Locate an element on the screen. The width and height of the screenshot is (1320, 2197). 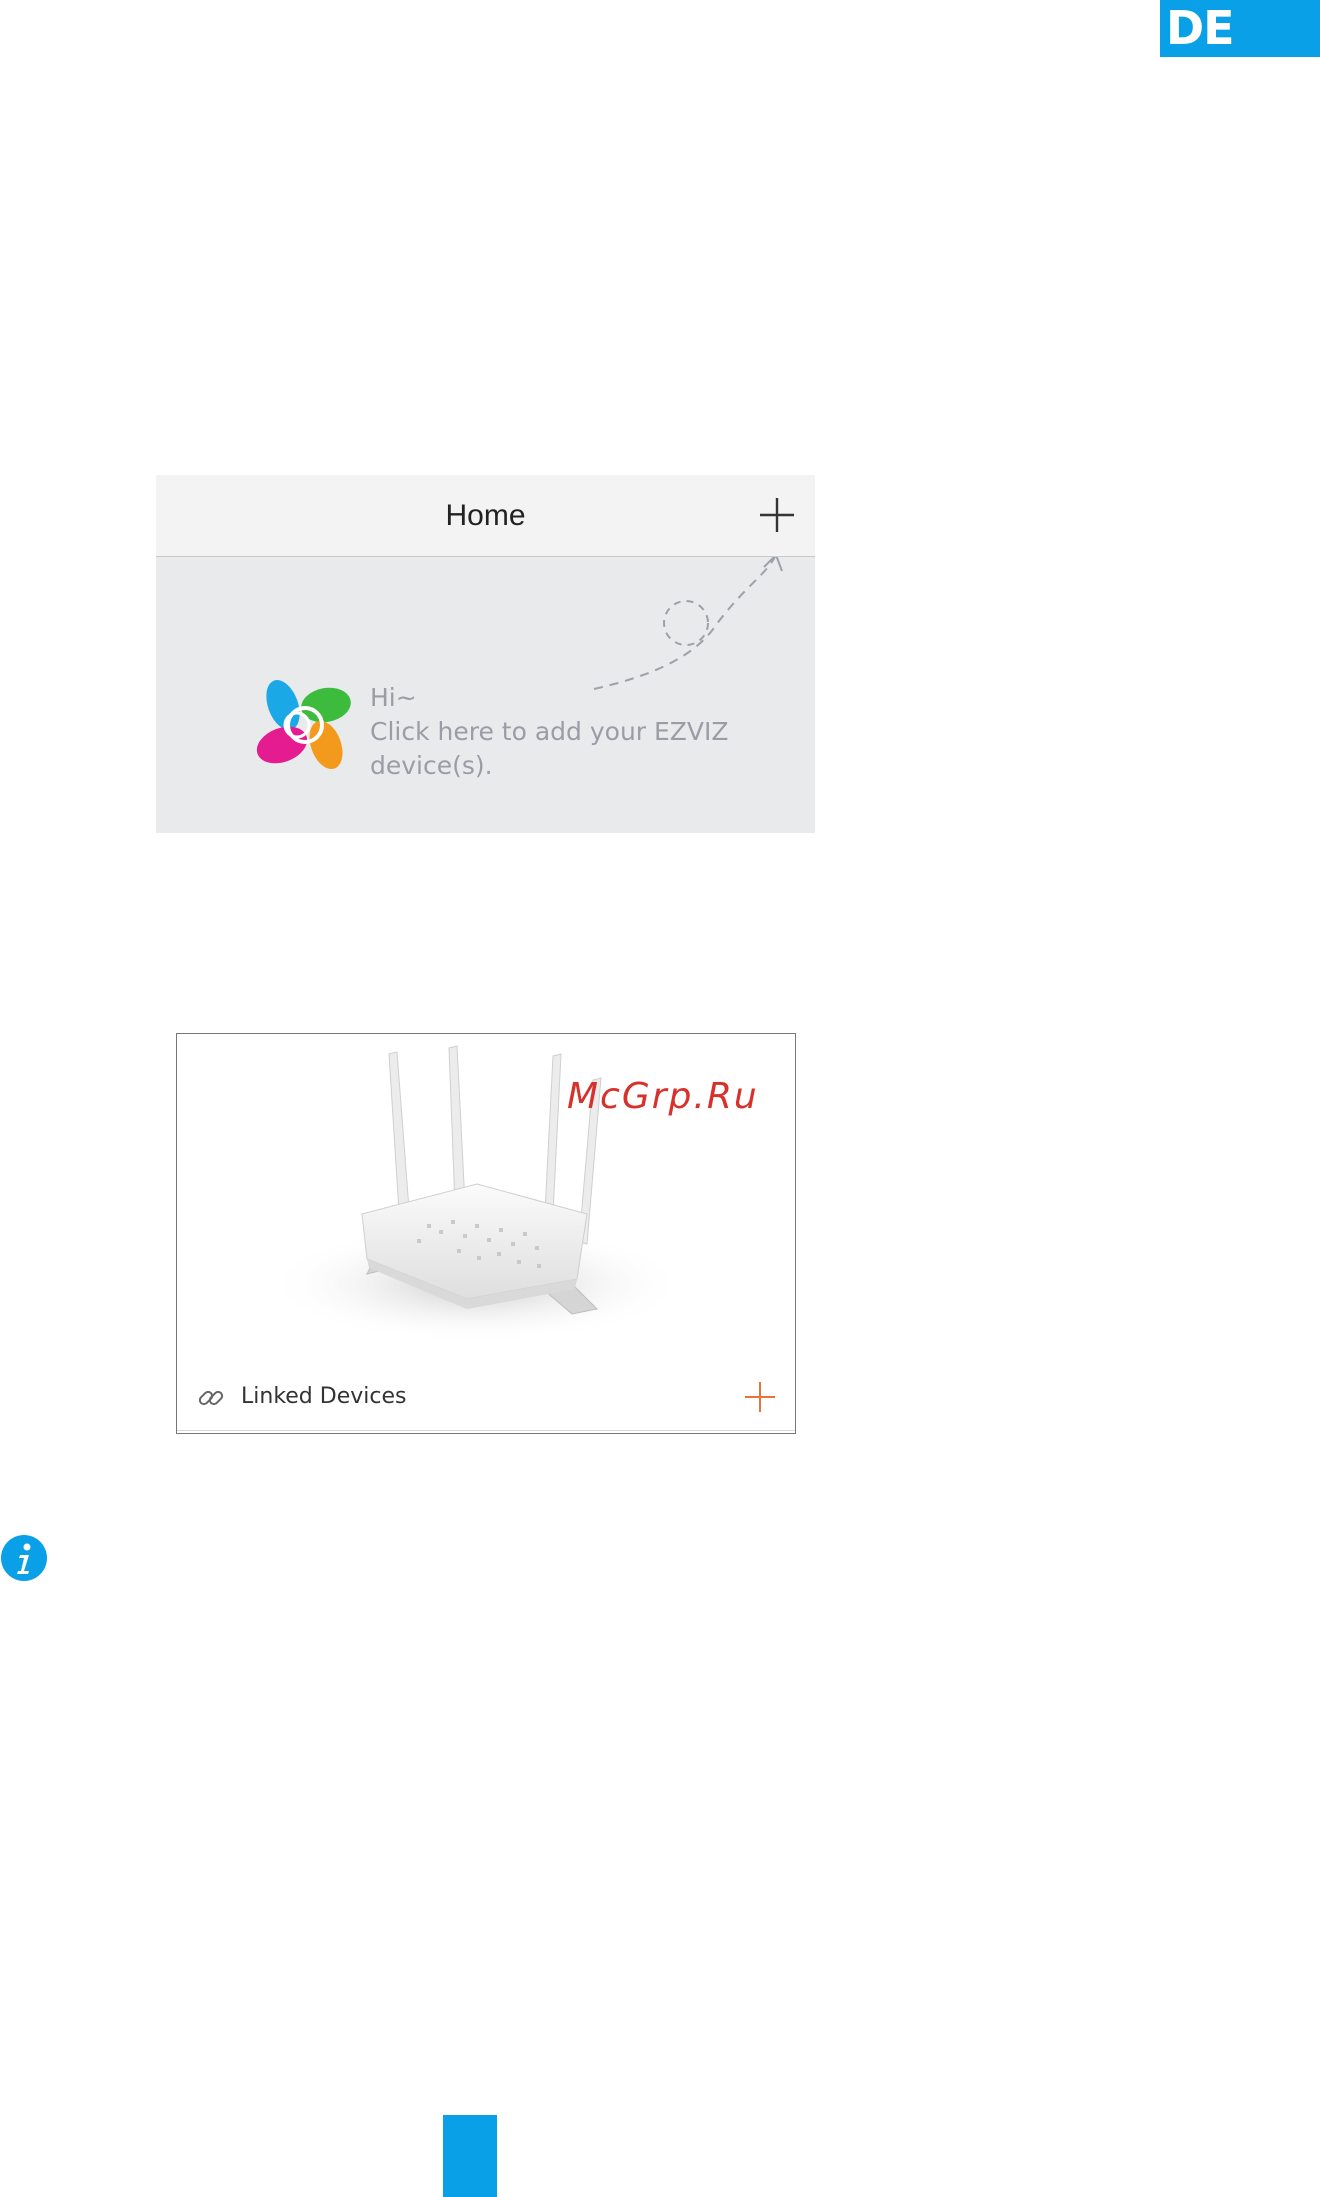
page-title: Home is located at coordinates (485, 515).